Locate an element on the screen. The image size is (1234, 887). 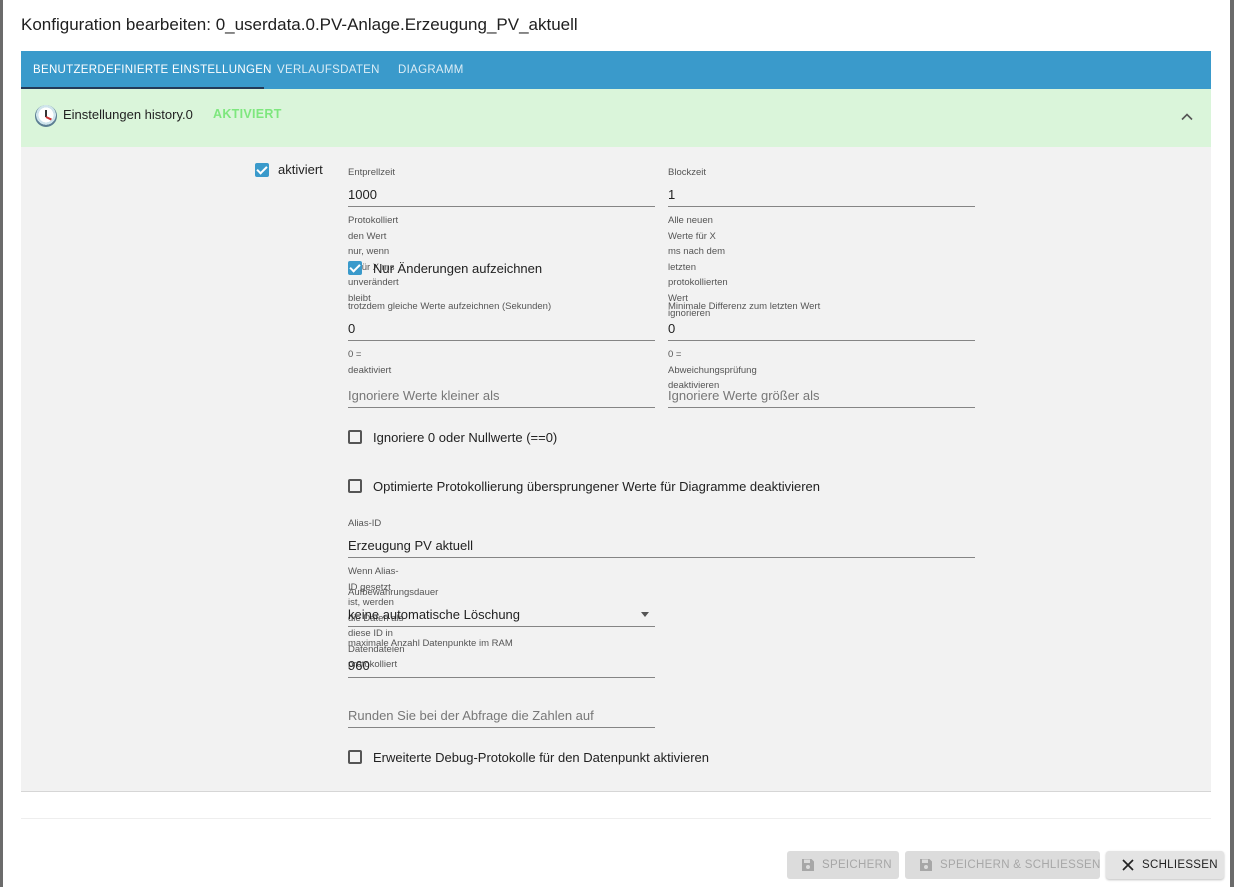
ignore-above-input: Ignoriere Werte größer als is located at coordinates (744, 395).